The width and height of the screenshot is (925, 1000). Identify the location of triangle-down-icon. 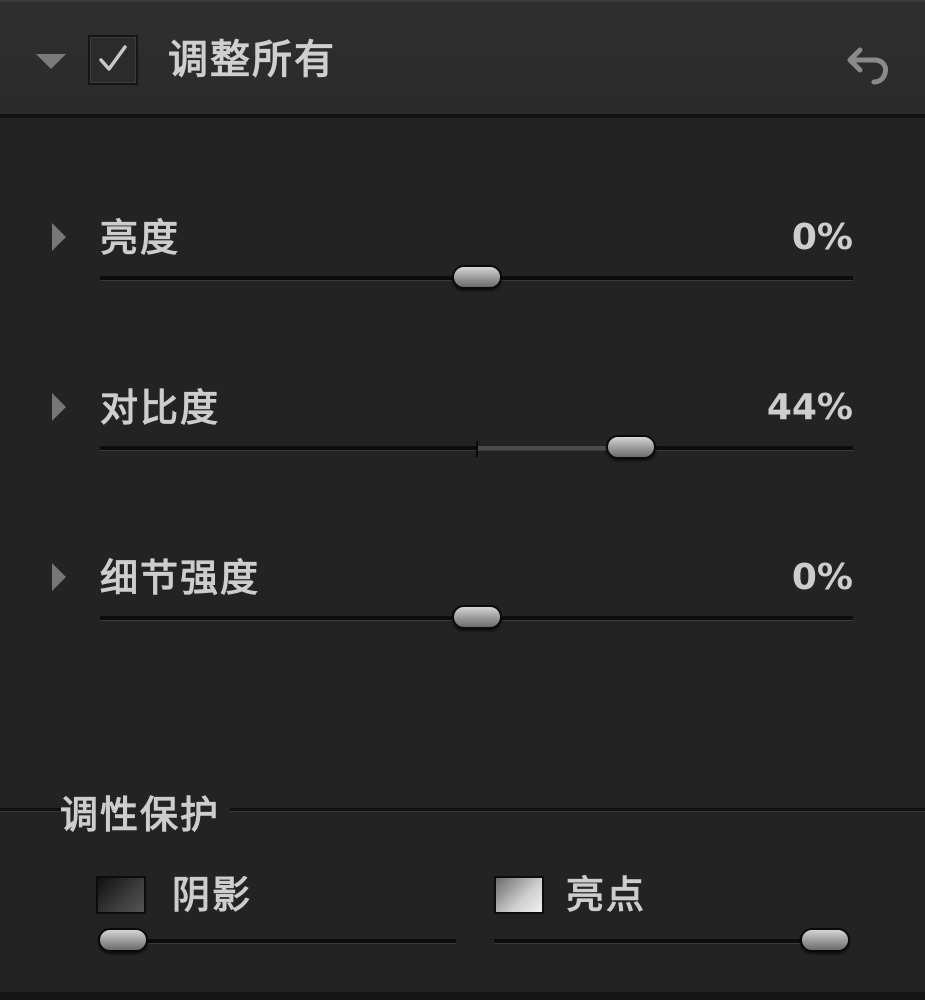
(51, 61).